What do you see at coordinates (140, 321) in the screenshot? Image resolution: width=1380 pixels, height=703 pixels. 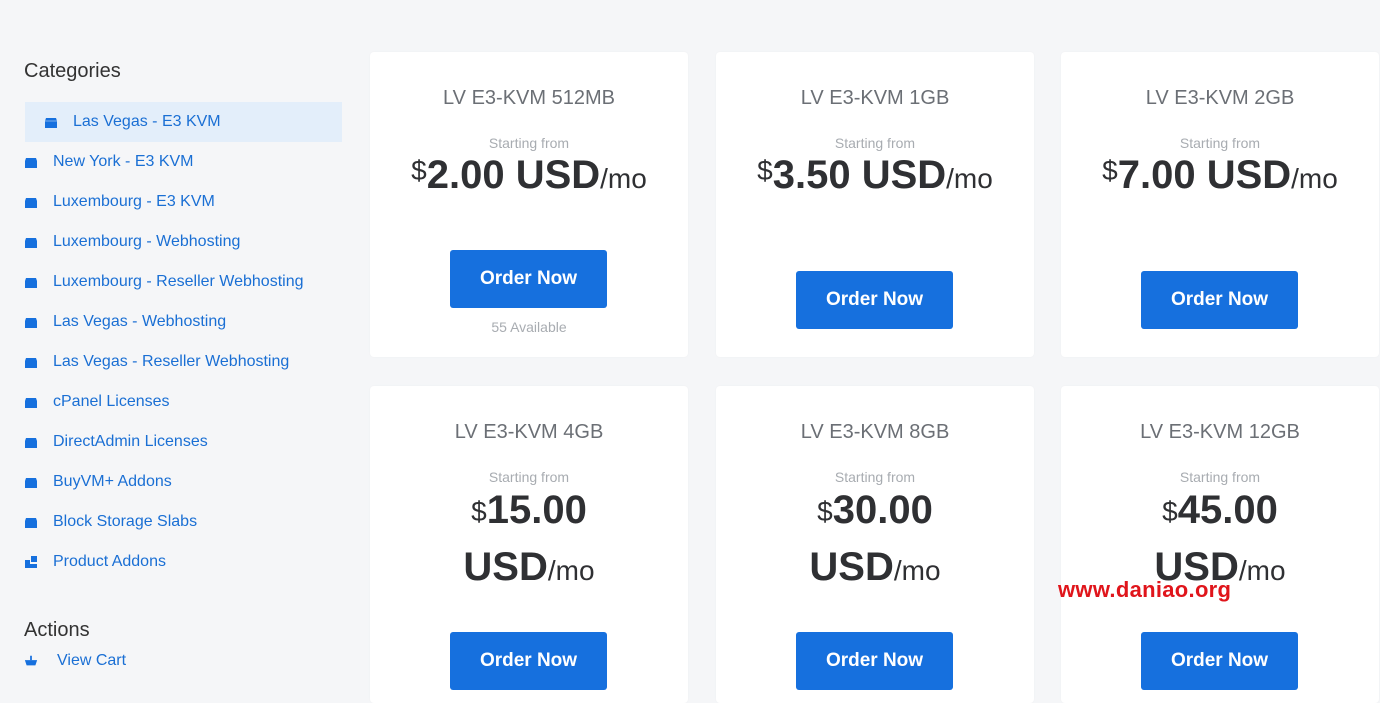 I see `category-label: Las Vegas - Webhosting` at bounding box center [140, 321].